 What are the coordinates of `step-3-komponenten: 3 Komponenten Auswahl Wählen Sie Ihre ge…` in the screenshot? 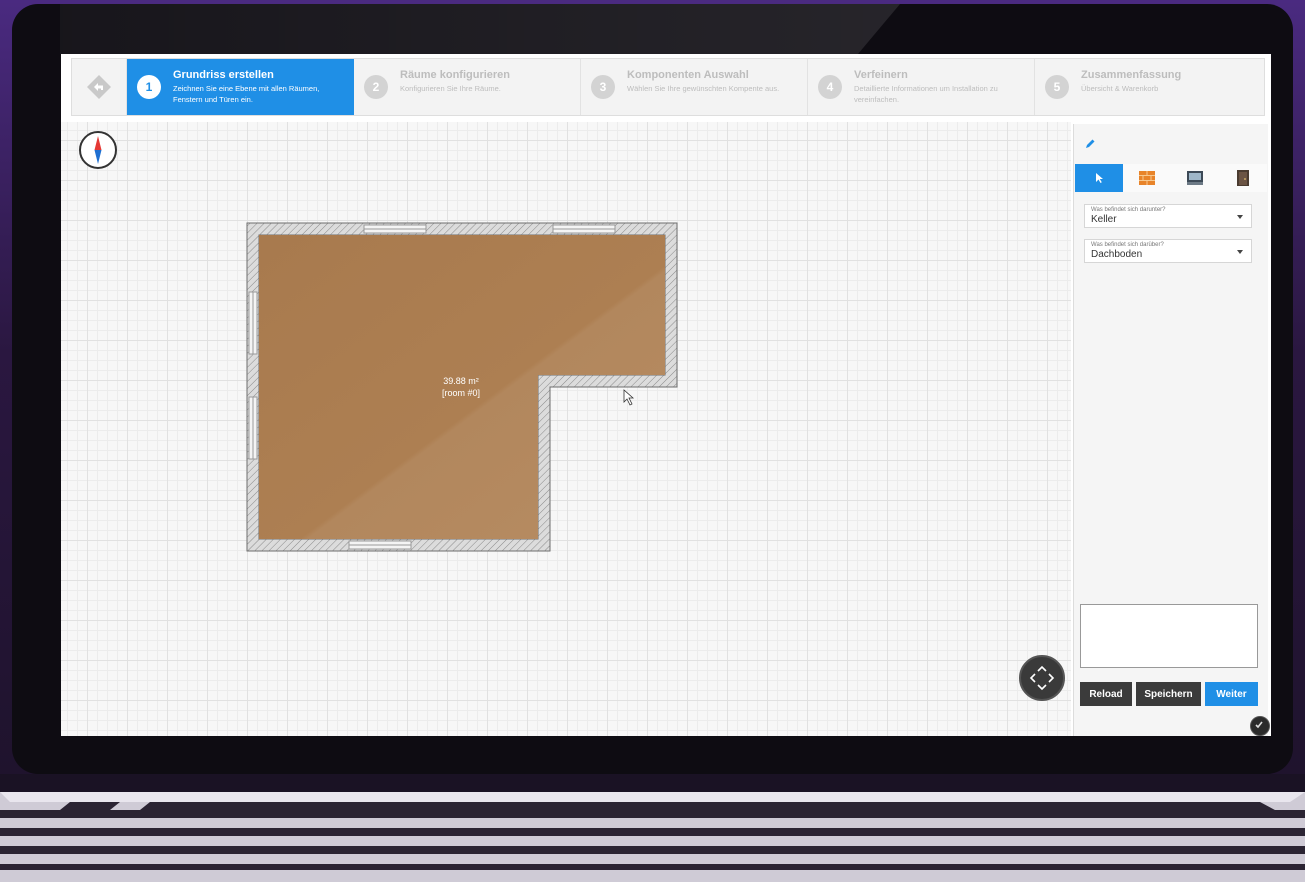 It's located at (694, 87).